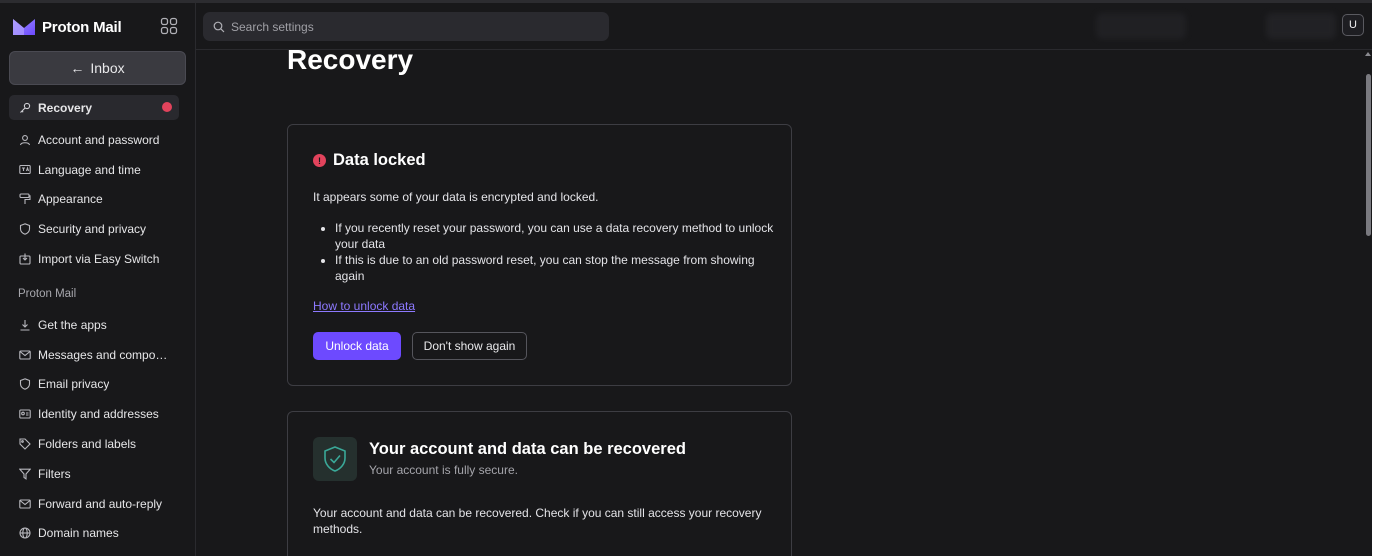 This screenshot has width=1382, height=556. I want to click on key-icon, so click(25, 107).